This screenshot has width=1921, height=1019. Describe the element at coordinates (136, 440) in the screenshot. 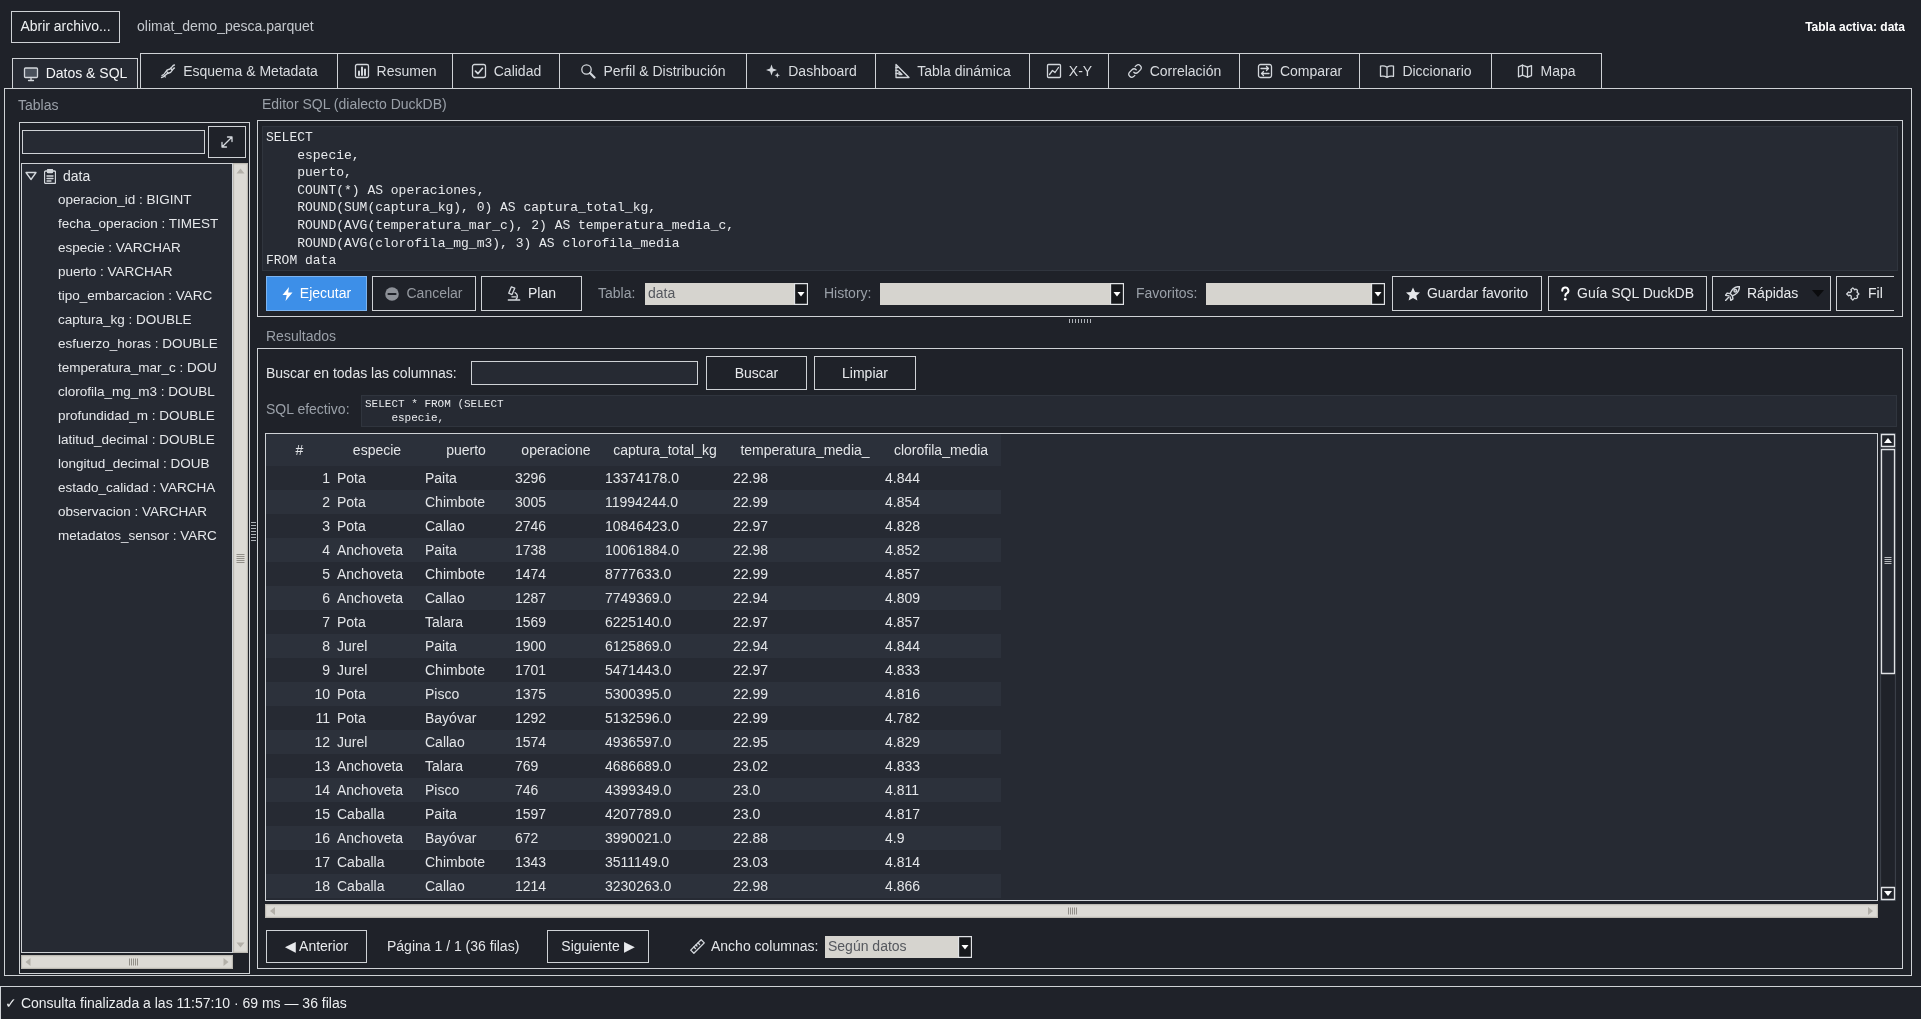

I see `tree-item: latitud_decimal : DOUBLE` at that location.